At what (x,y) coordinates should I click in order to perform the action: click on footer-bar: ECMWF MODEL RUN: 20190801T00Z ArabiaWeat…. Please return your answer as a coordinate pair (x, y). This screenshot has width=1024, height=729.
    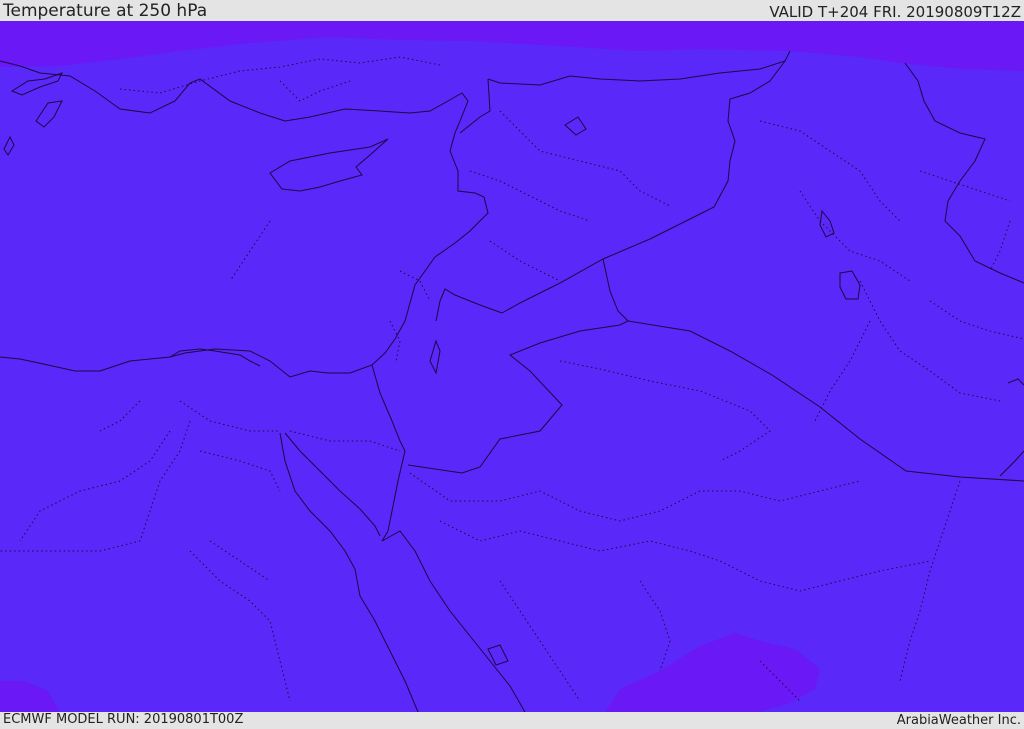
    Looking at the image, I should click on (512, 720).